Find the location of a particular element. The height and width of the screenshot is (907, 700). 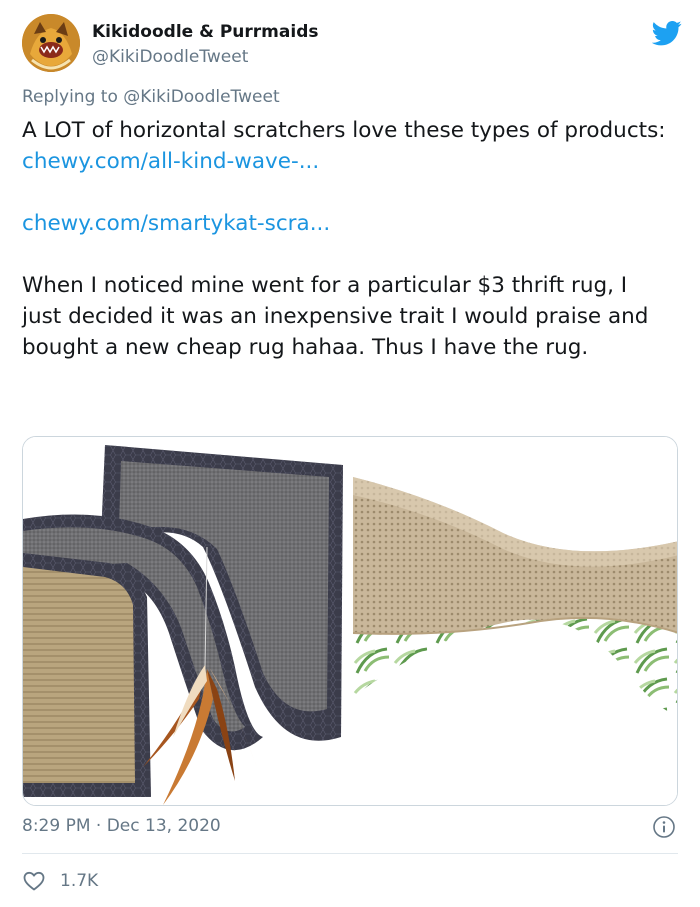

divider is located at coordinates (350, 853).